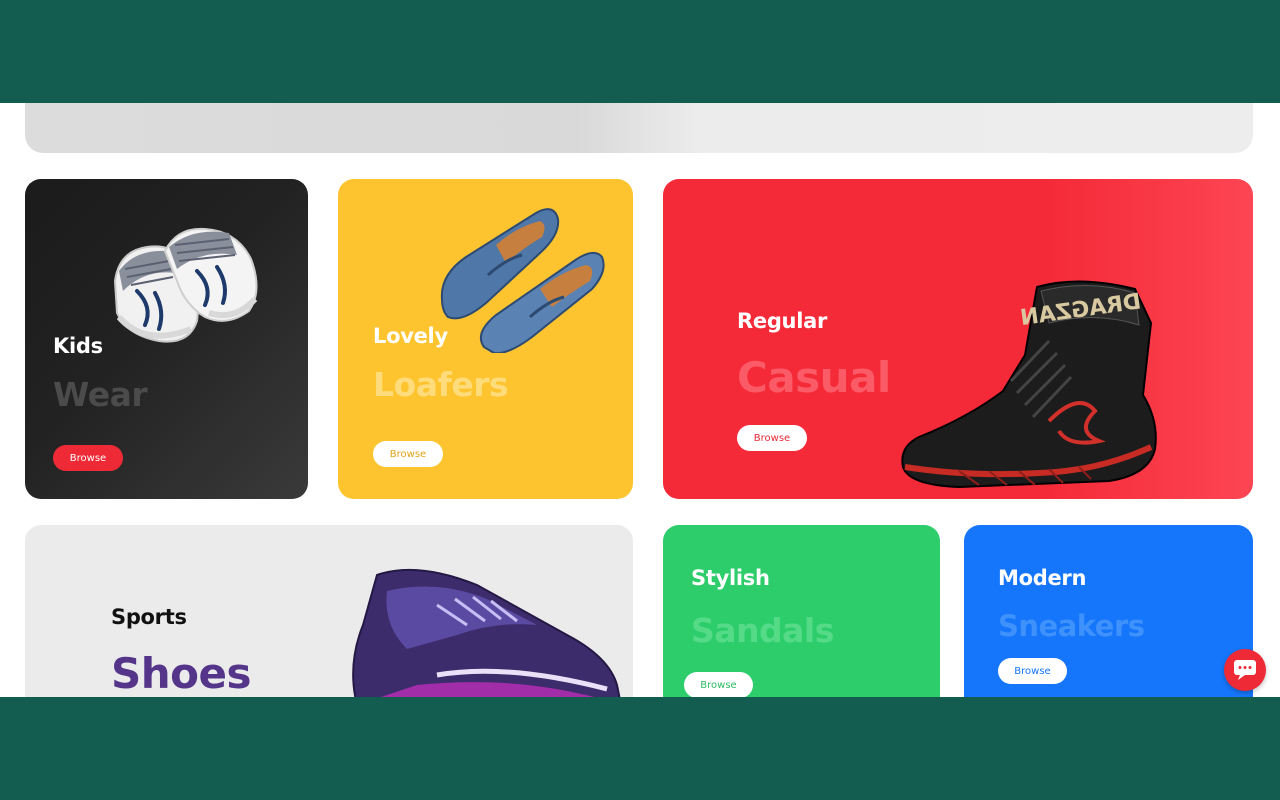 This screenshot has height=800, width=1280. I want to click on card-eyebrow: Lovely, so click(410, 336).